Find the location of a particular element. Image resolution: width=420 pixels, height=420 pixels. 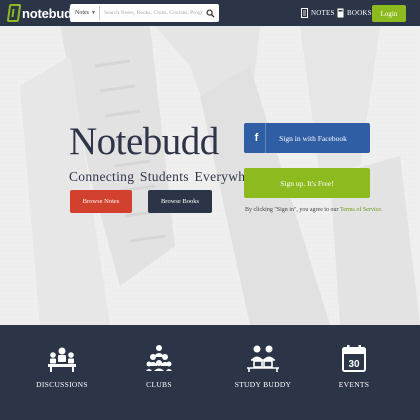

nav-notes-label: NOTES is located at coordinates (323, 13).